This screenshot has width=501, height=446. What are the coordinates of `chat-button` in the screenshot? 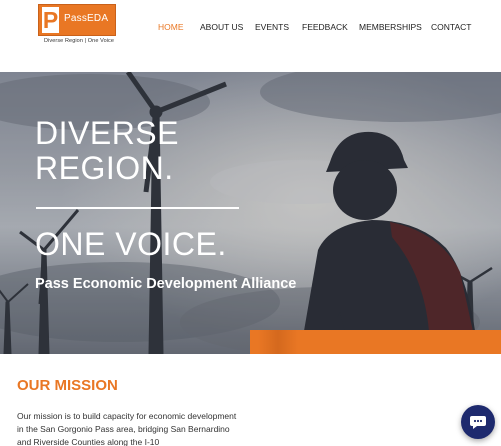 It's located at (478, 422).